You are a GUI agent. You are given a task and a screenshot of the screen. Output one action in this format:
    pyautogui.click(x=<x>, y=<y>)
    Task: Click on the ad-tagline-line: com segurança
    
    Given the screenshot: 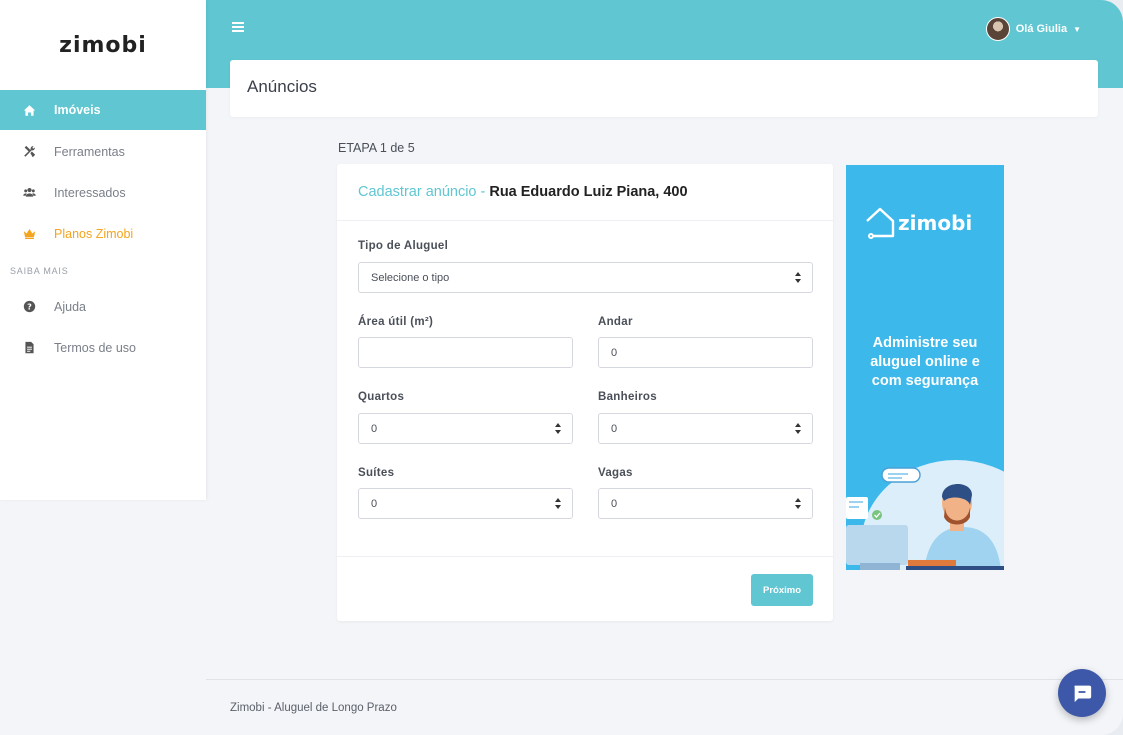 What is the action you would take?
    pyautogui.click(x=925, y=381)
    